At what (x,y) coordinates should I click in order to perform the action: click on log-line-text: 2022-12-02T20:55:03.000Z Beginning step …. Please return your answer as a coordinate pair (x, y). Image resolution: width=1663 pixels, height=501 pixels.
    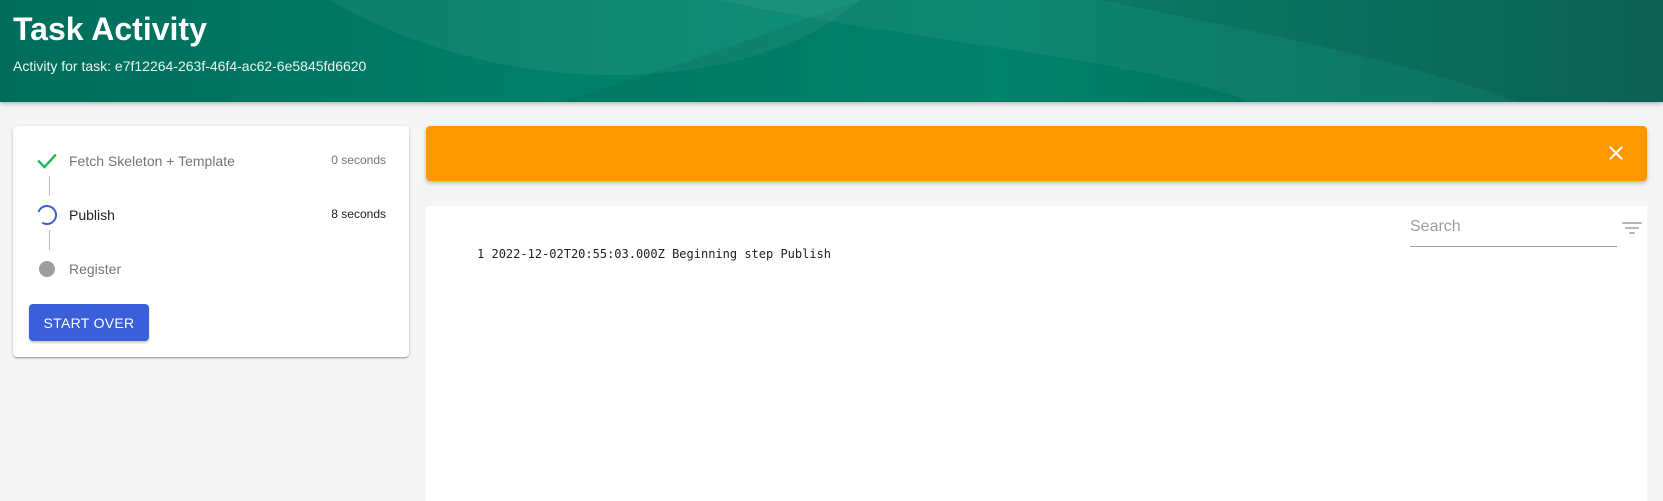
    Looking at the image, I should click on (661, 254).